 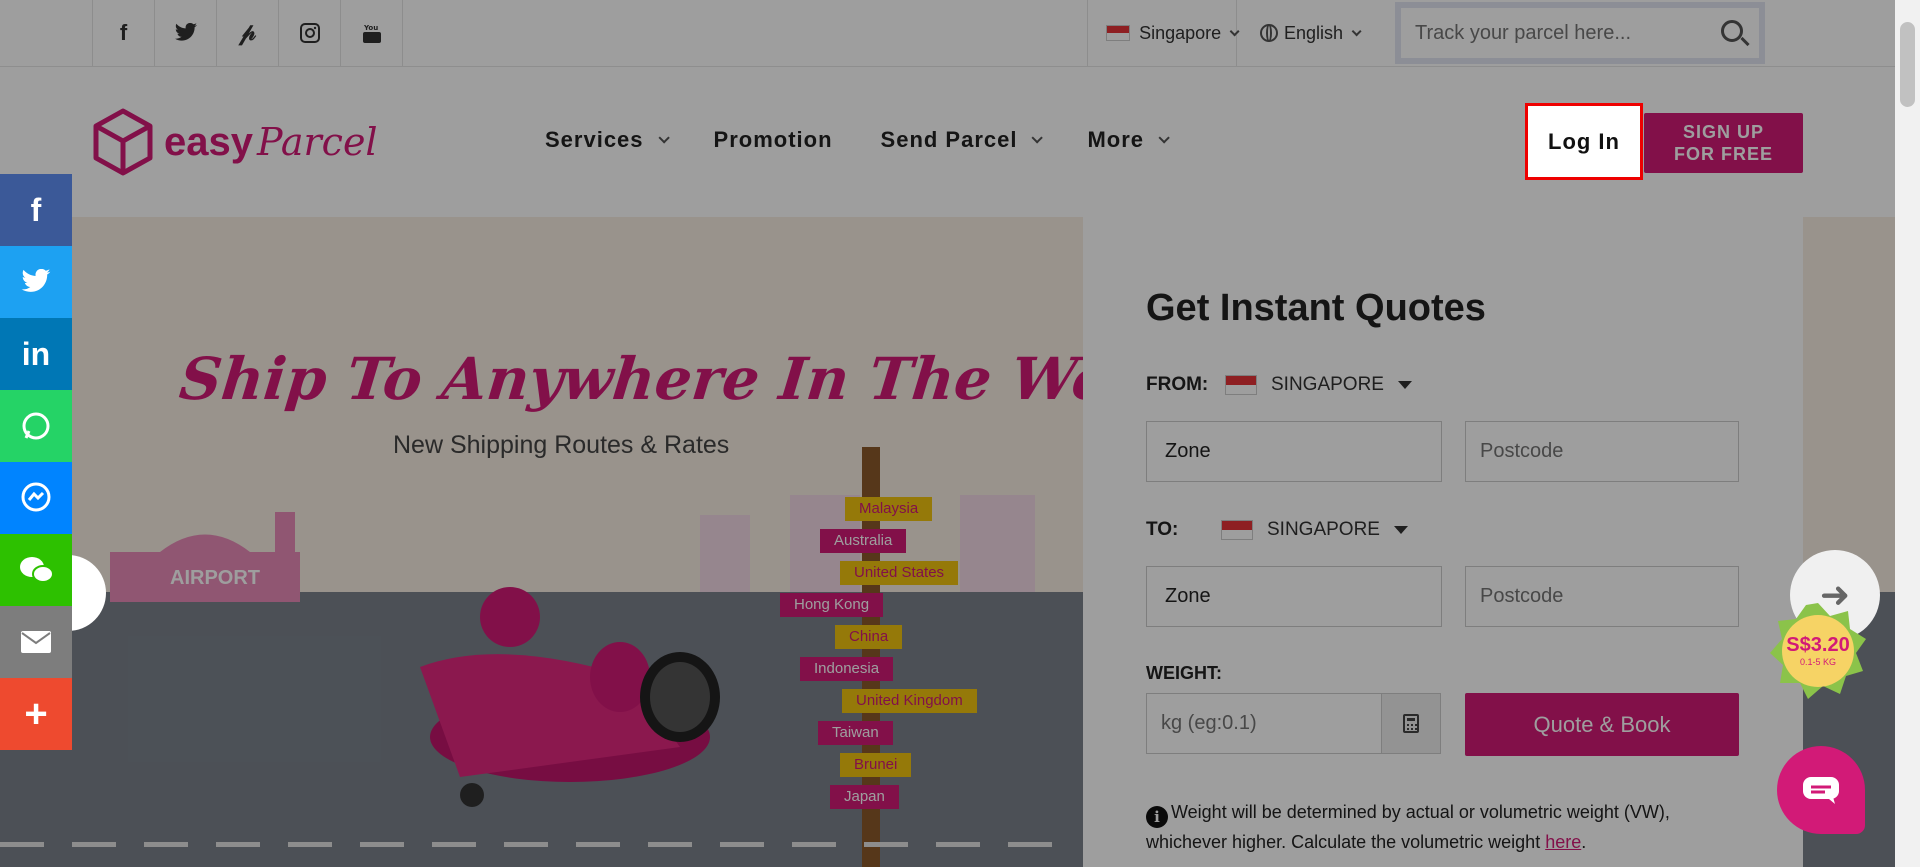 I want to click on facebook-icon: f, so click(x=36, y=210).